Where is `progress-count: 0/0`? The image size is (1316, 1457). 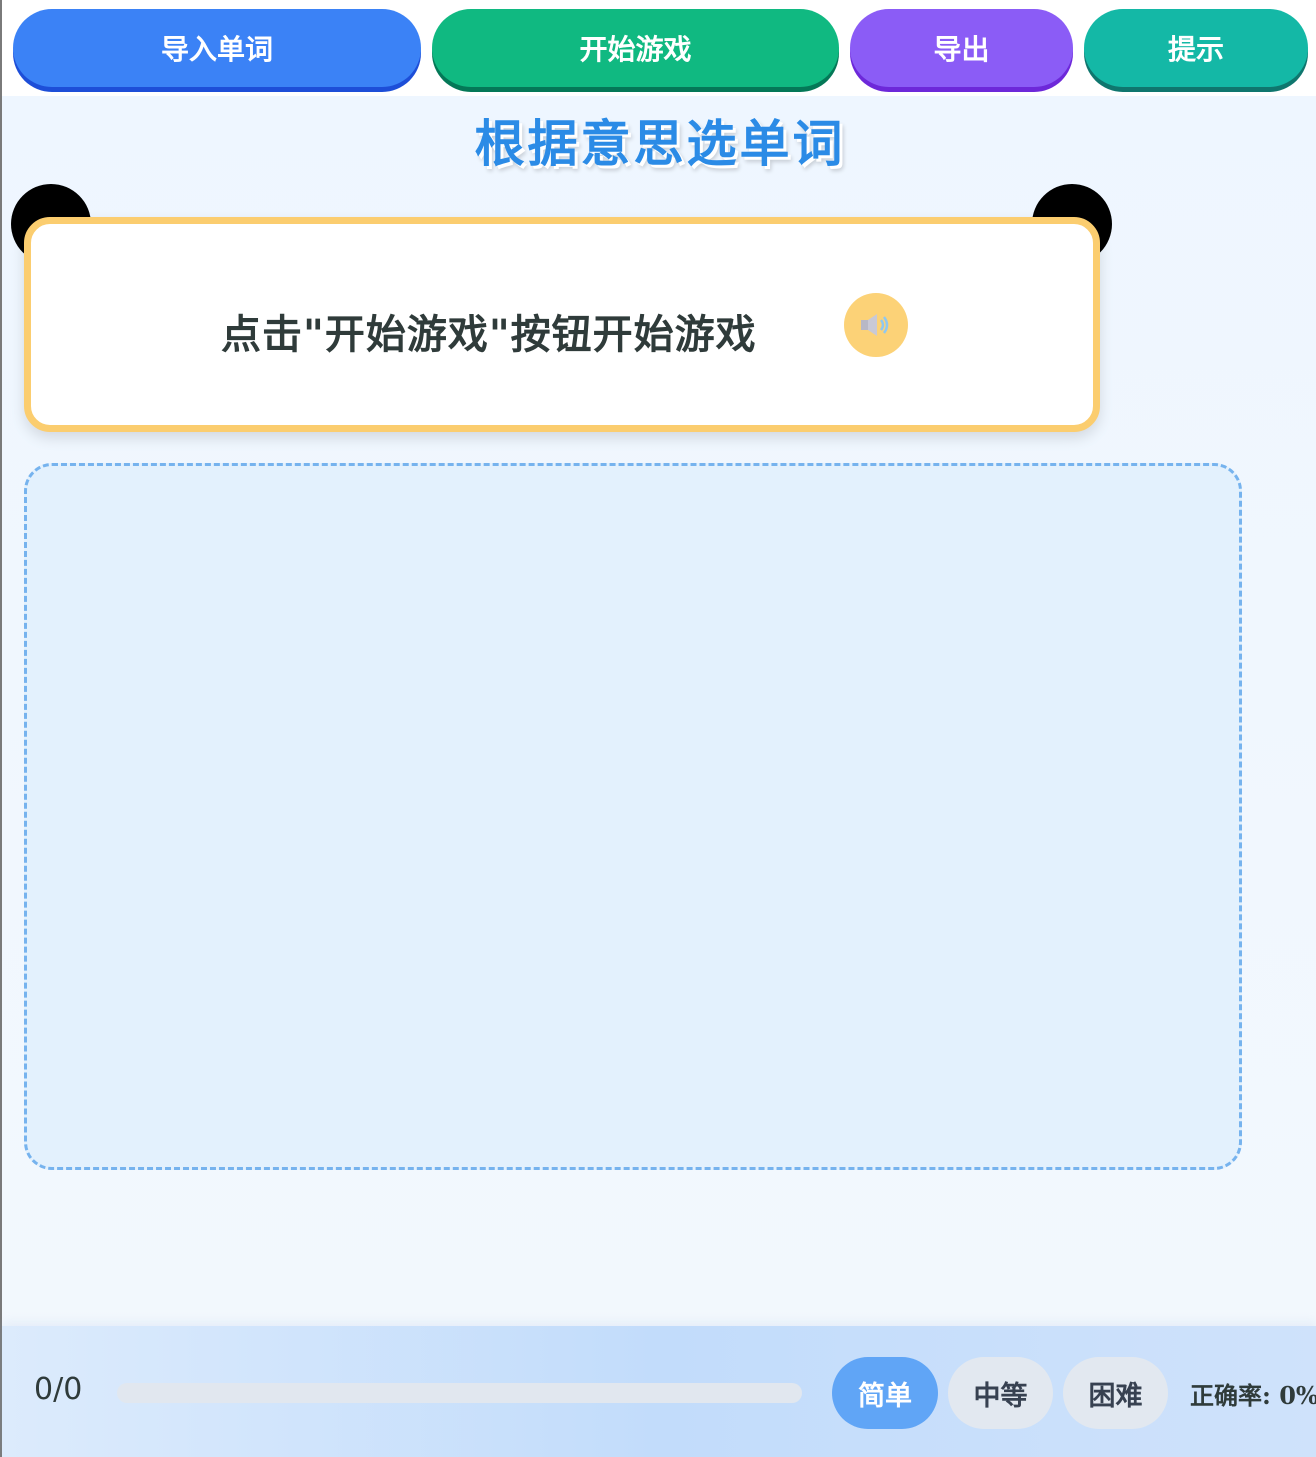 progress-count: 0/0 is located at coordinates (58, 1389).